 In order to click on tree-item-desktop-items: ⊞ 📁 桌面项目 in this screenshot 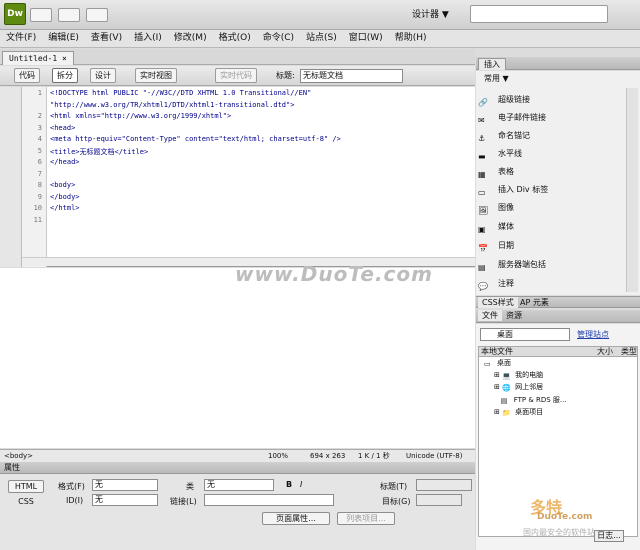, I will do `click(518, 412)`.